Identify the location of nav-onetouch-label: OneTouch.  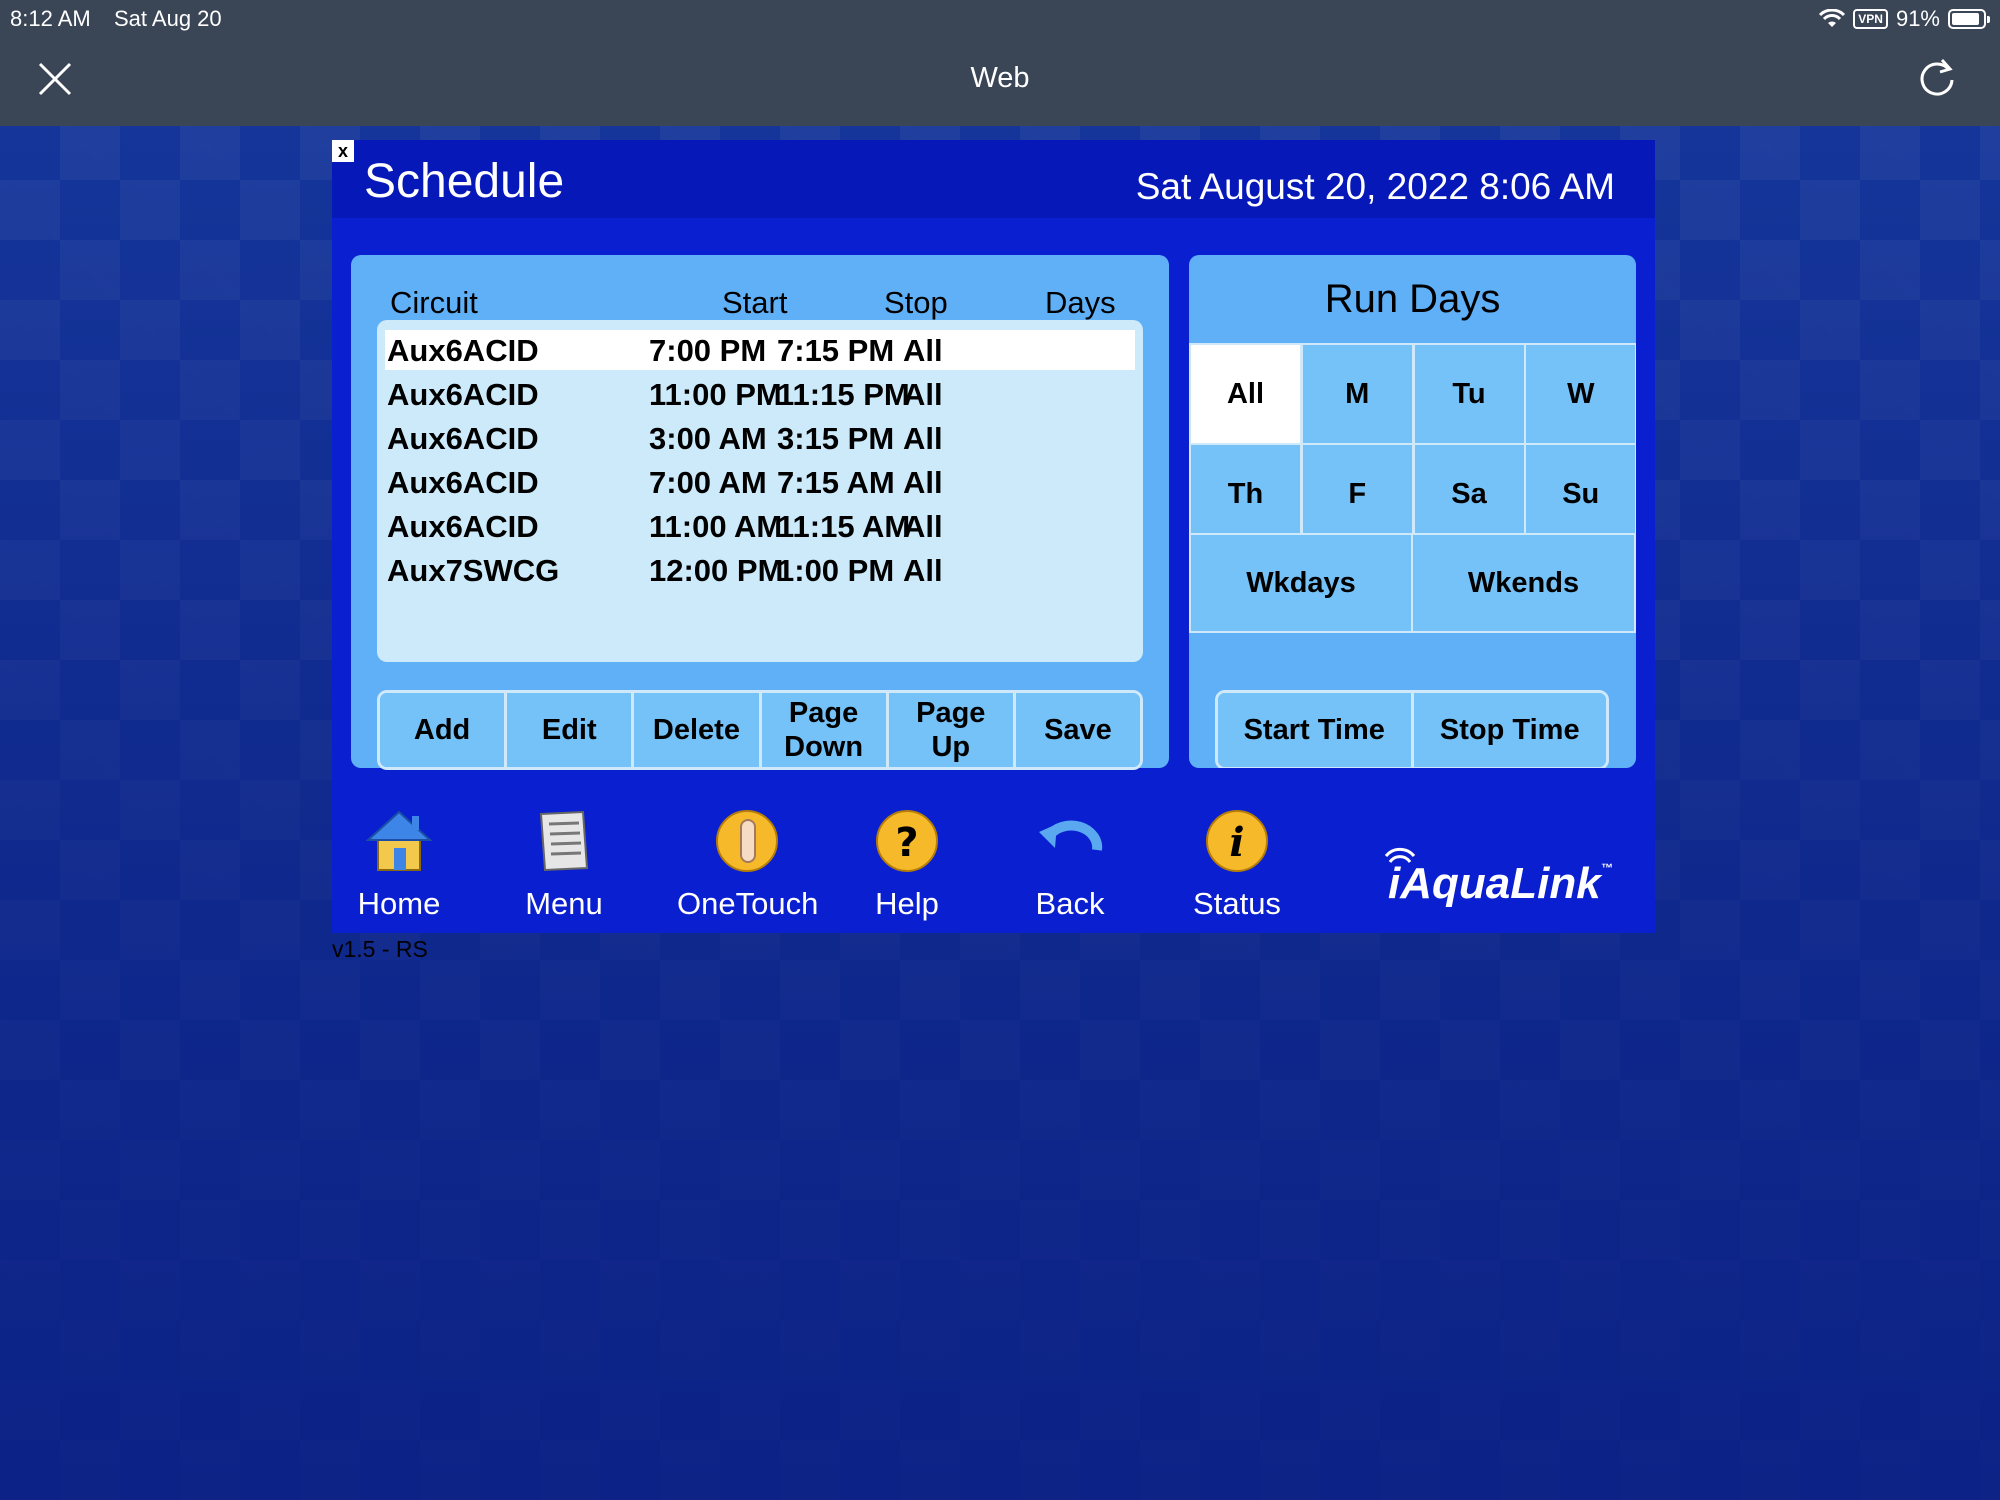
(748, 903).